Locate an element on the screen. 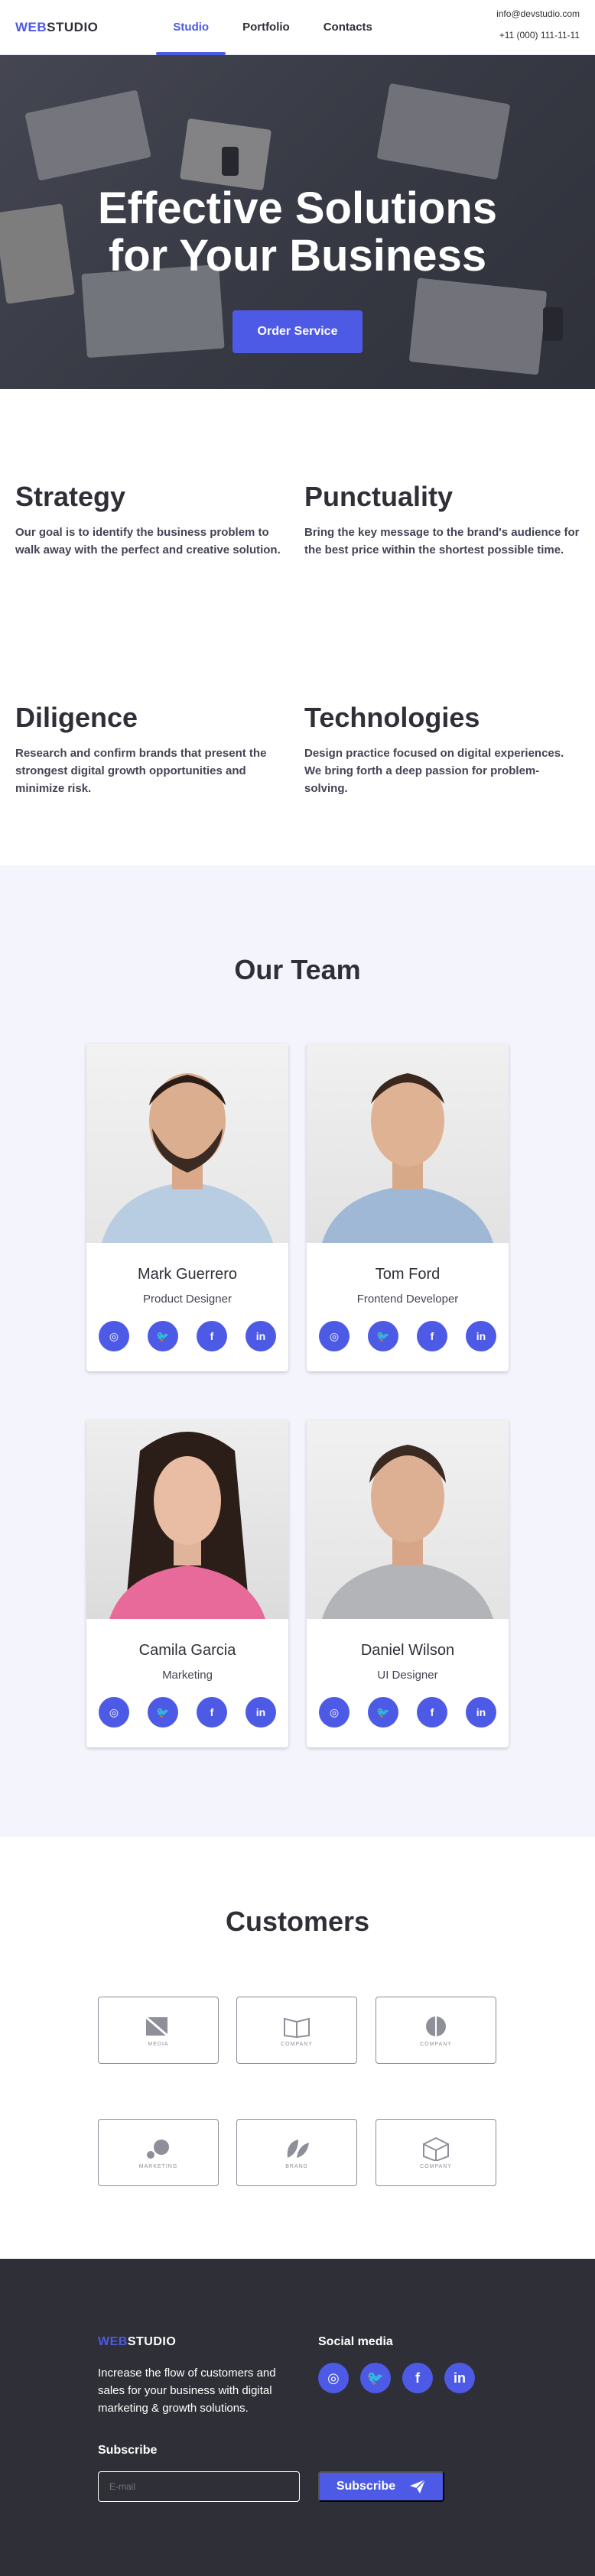 The height and width of the screenshot is (2576, 595). subscribe-heading: Subscribe is located at coordinates (128, 2450).